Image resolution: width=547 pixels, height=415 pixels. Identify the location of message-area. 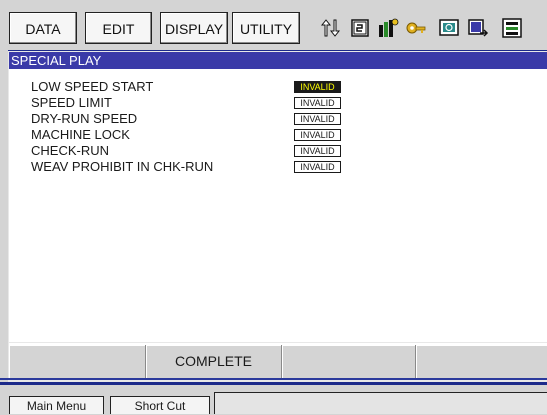
(380, 403).